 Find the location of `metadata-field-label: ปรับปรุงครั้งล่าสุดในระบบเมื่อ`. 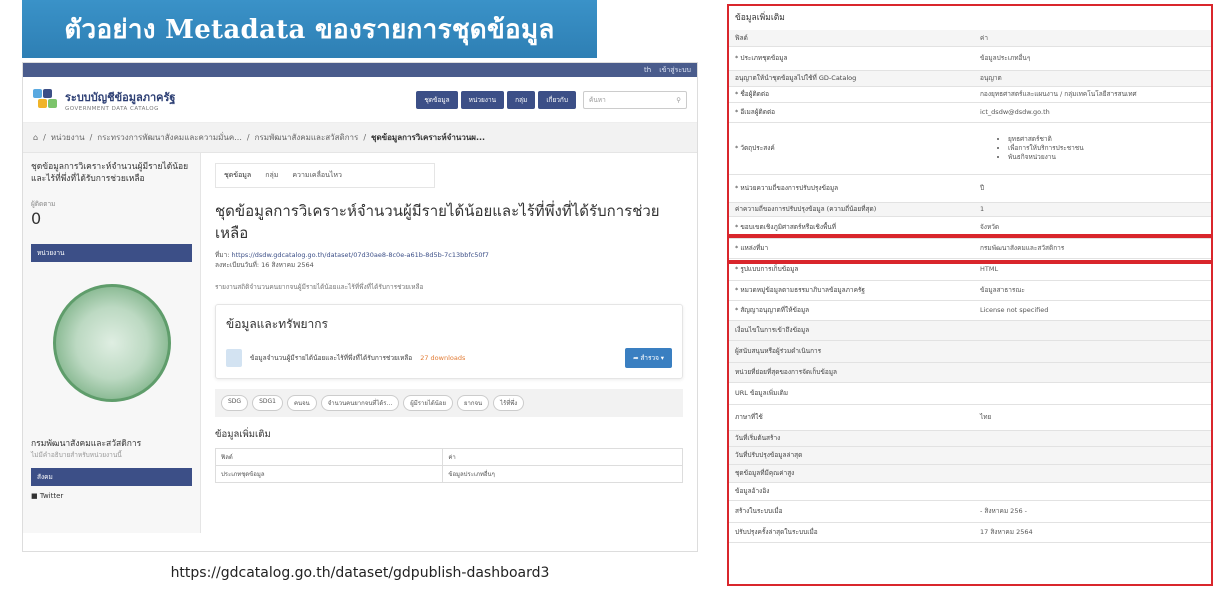

metadata-field-label: ปรับปรุงครั้งล่าสุดในระบบเมื่อ is located at coordinates (849, 532).